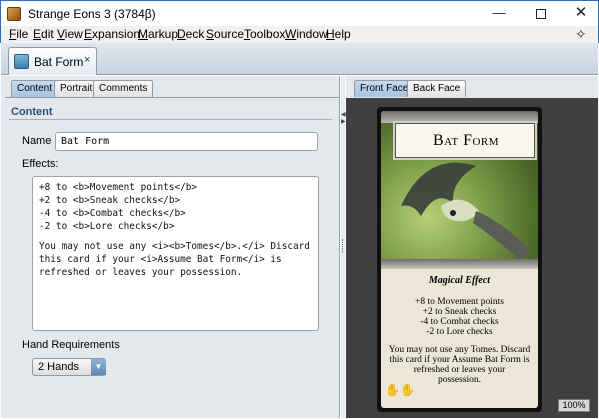 Image resolution: width=599 pixels, height=419 pixels. What do you see at coordinates (110, 200) in the screenshot?
I see `effects-line: +2 to <b>Sneak checks</b>` at bounding box center [110, 200].